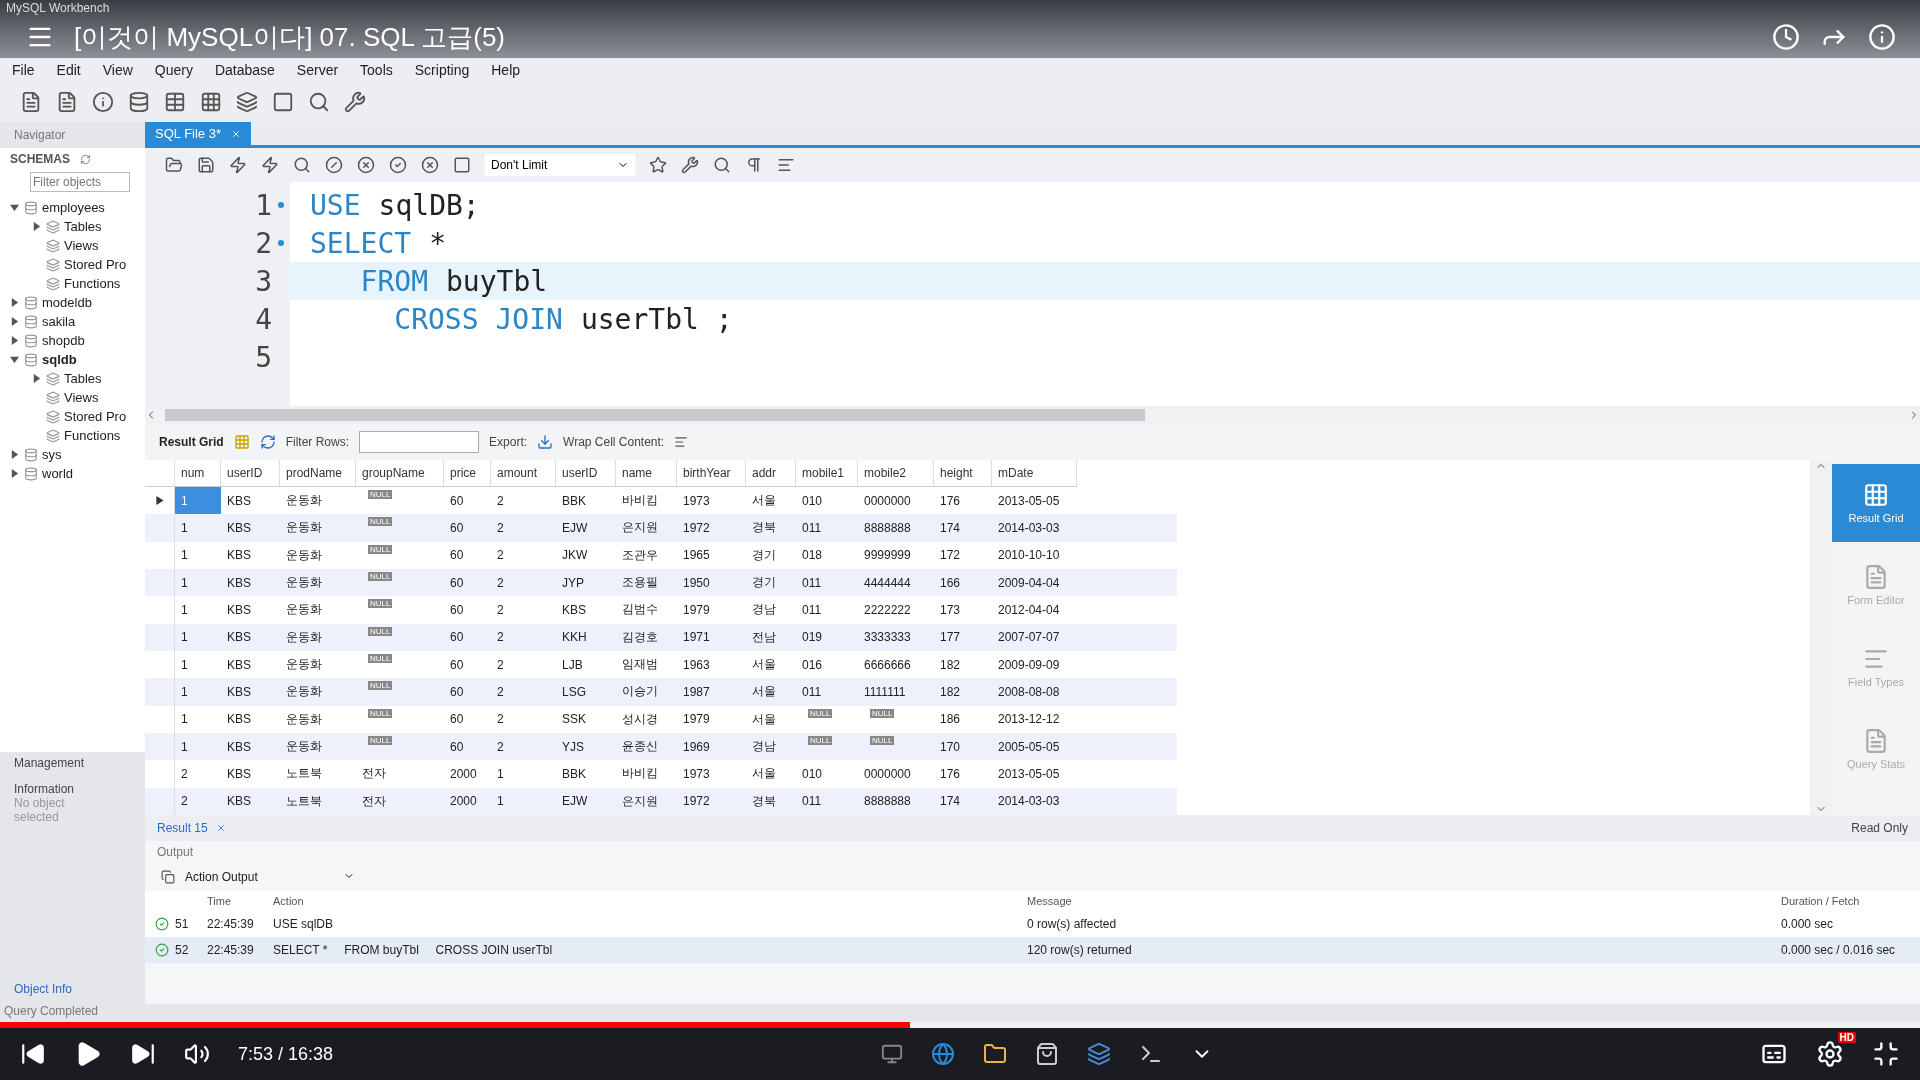 This screenshot has height=1080, width=1920. What do you see at coordinates (184, 665) in the screenshot?
I see `table-cell-text: 1` at bounding box center [184, 665].